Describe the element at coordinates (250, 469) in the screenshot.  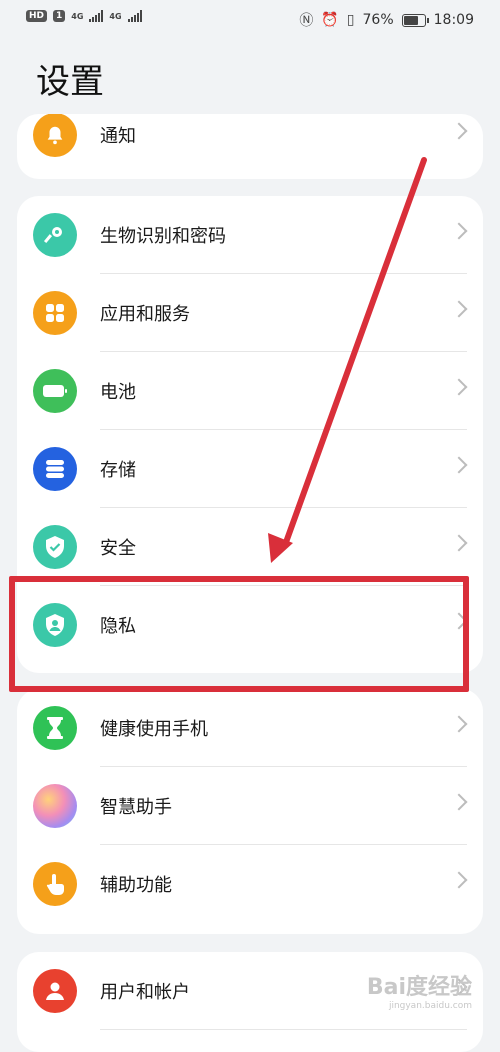
I see `settings-item-storage: 存储` at that location.